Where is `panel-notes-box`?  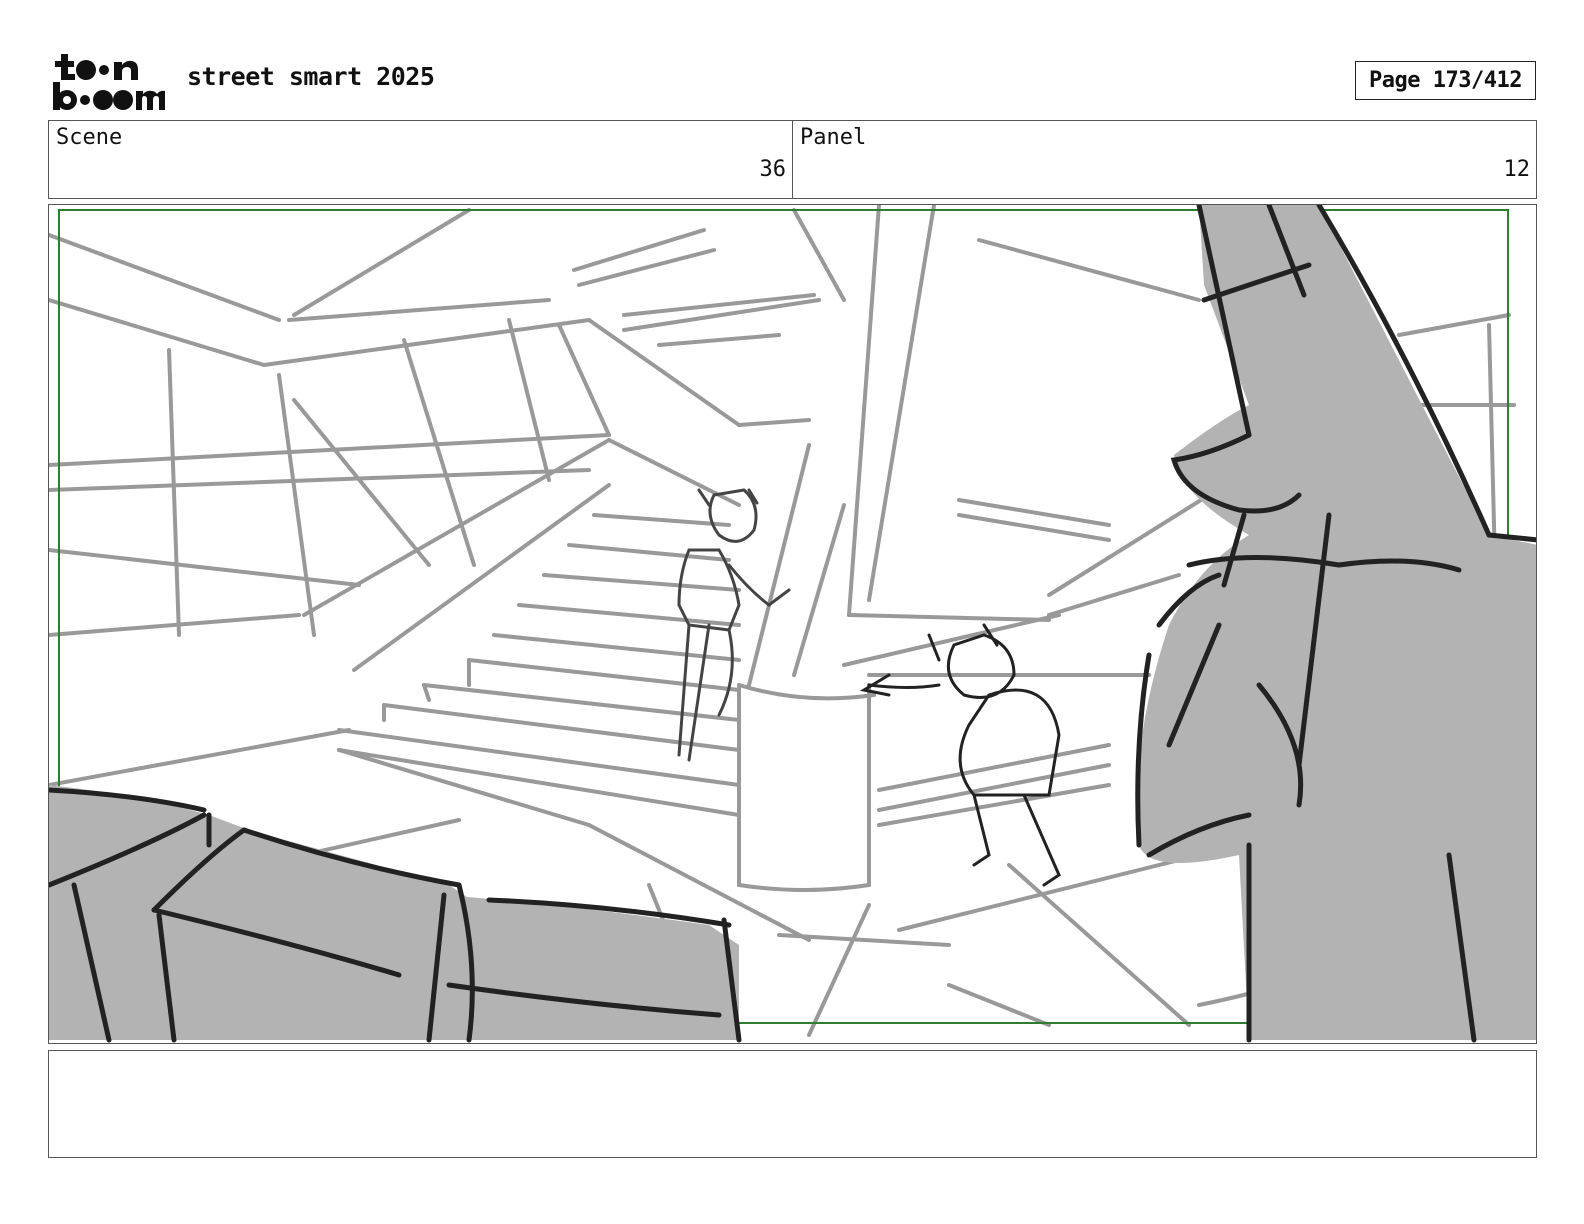
panel-notes-box is located at coordinates (792, 1104).